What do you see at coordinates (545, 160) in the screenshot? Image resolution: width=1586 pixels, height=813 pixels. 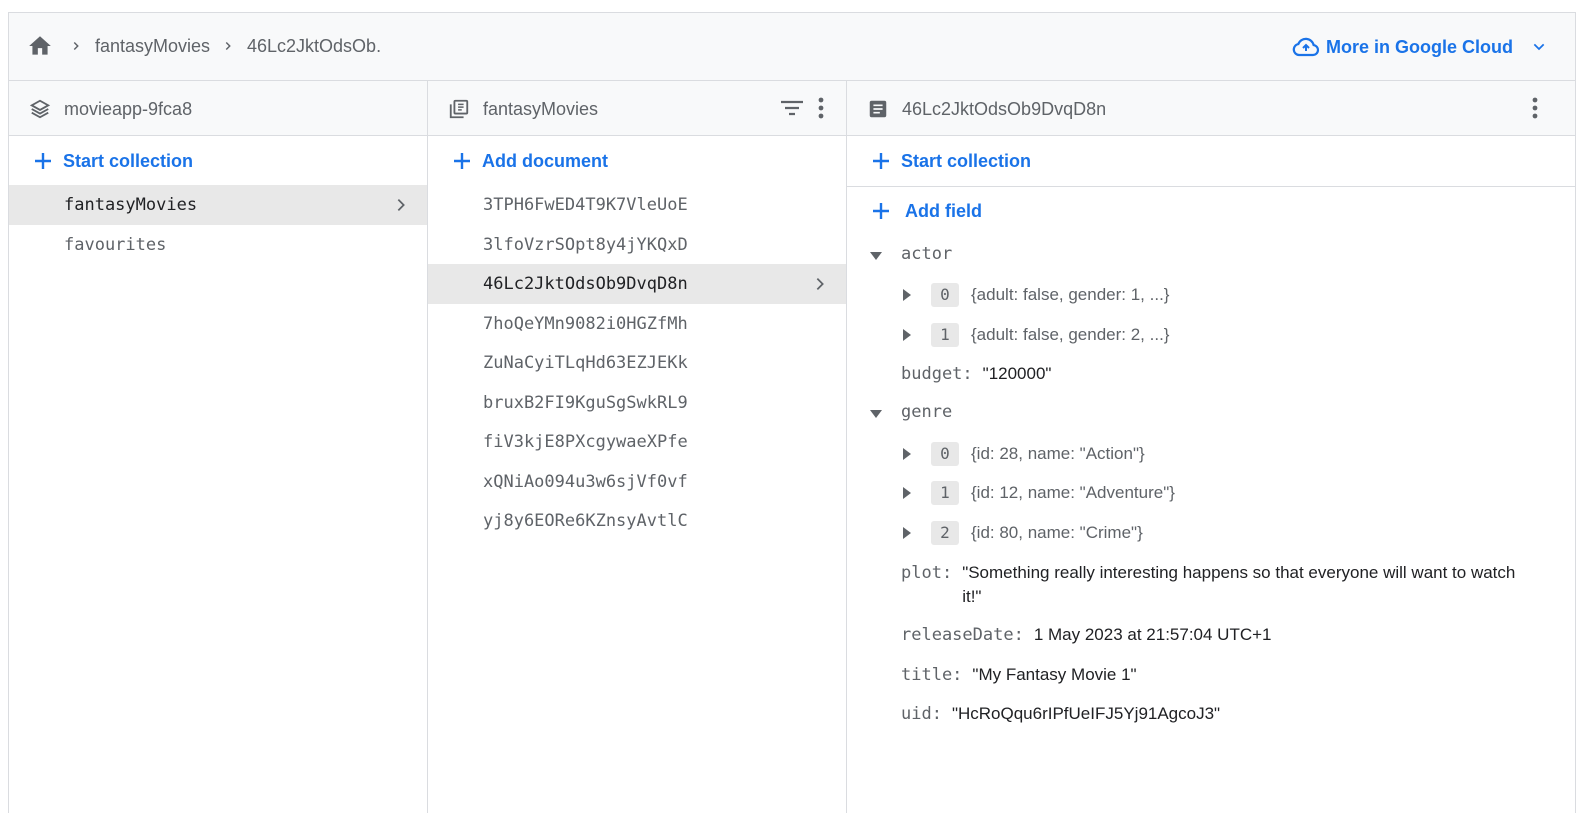 I see `add-document-label: Add document` at bounding box center [545, 160].